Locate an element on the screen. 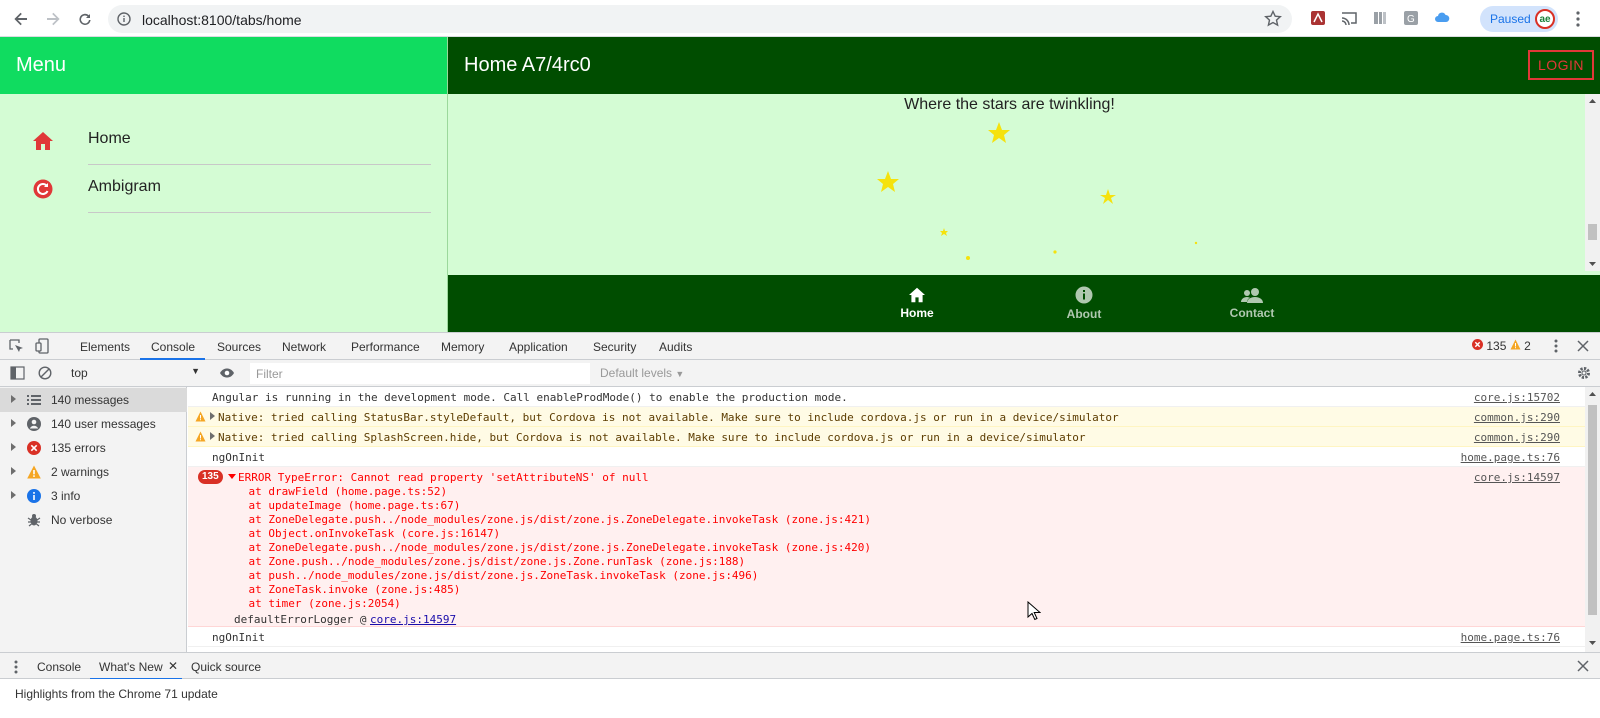 Image resolution: width=1600 pixels, height=718 pixels. page-header: Home A7/4rc0 LOGIN is located at coordinates (1024, 65).